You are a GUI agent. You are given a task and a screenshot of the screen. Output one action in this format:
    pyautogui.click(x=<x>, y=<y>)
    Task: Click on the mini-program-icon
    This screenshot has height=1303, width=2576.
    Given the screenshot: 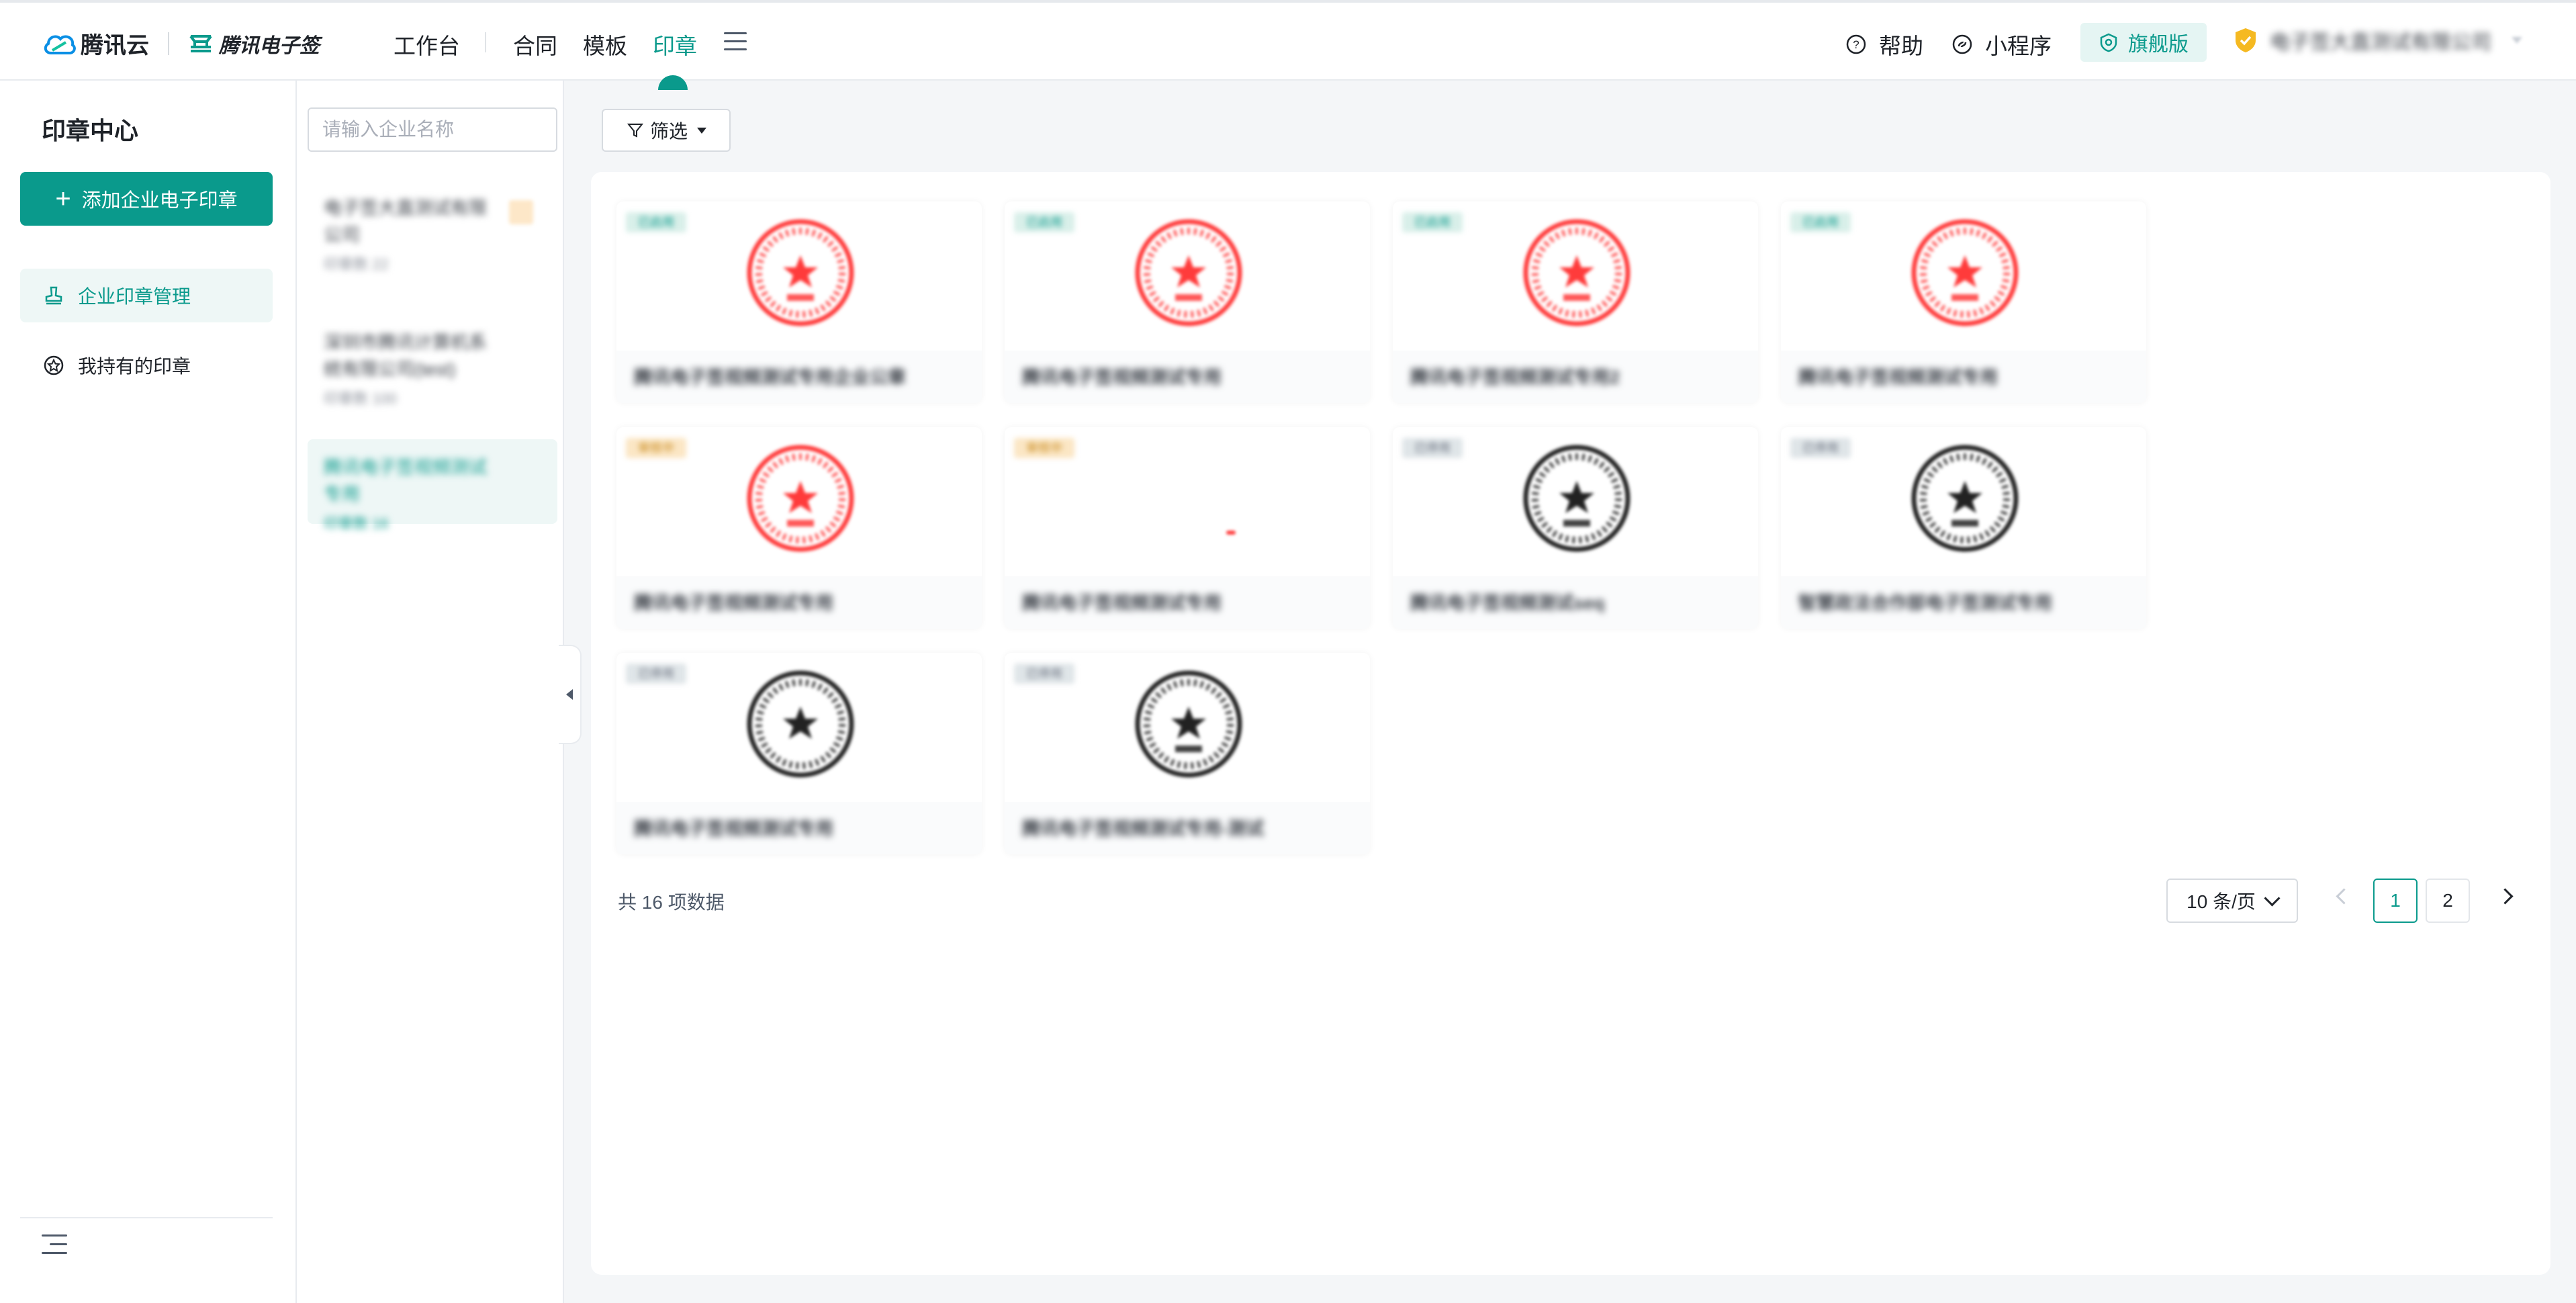 What is the action you would take?
    pyautogui.click(x=1962, y=44)
    